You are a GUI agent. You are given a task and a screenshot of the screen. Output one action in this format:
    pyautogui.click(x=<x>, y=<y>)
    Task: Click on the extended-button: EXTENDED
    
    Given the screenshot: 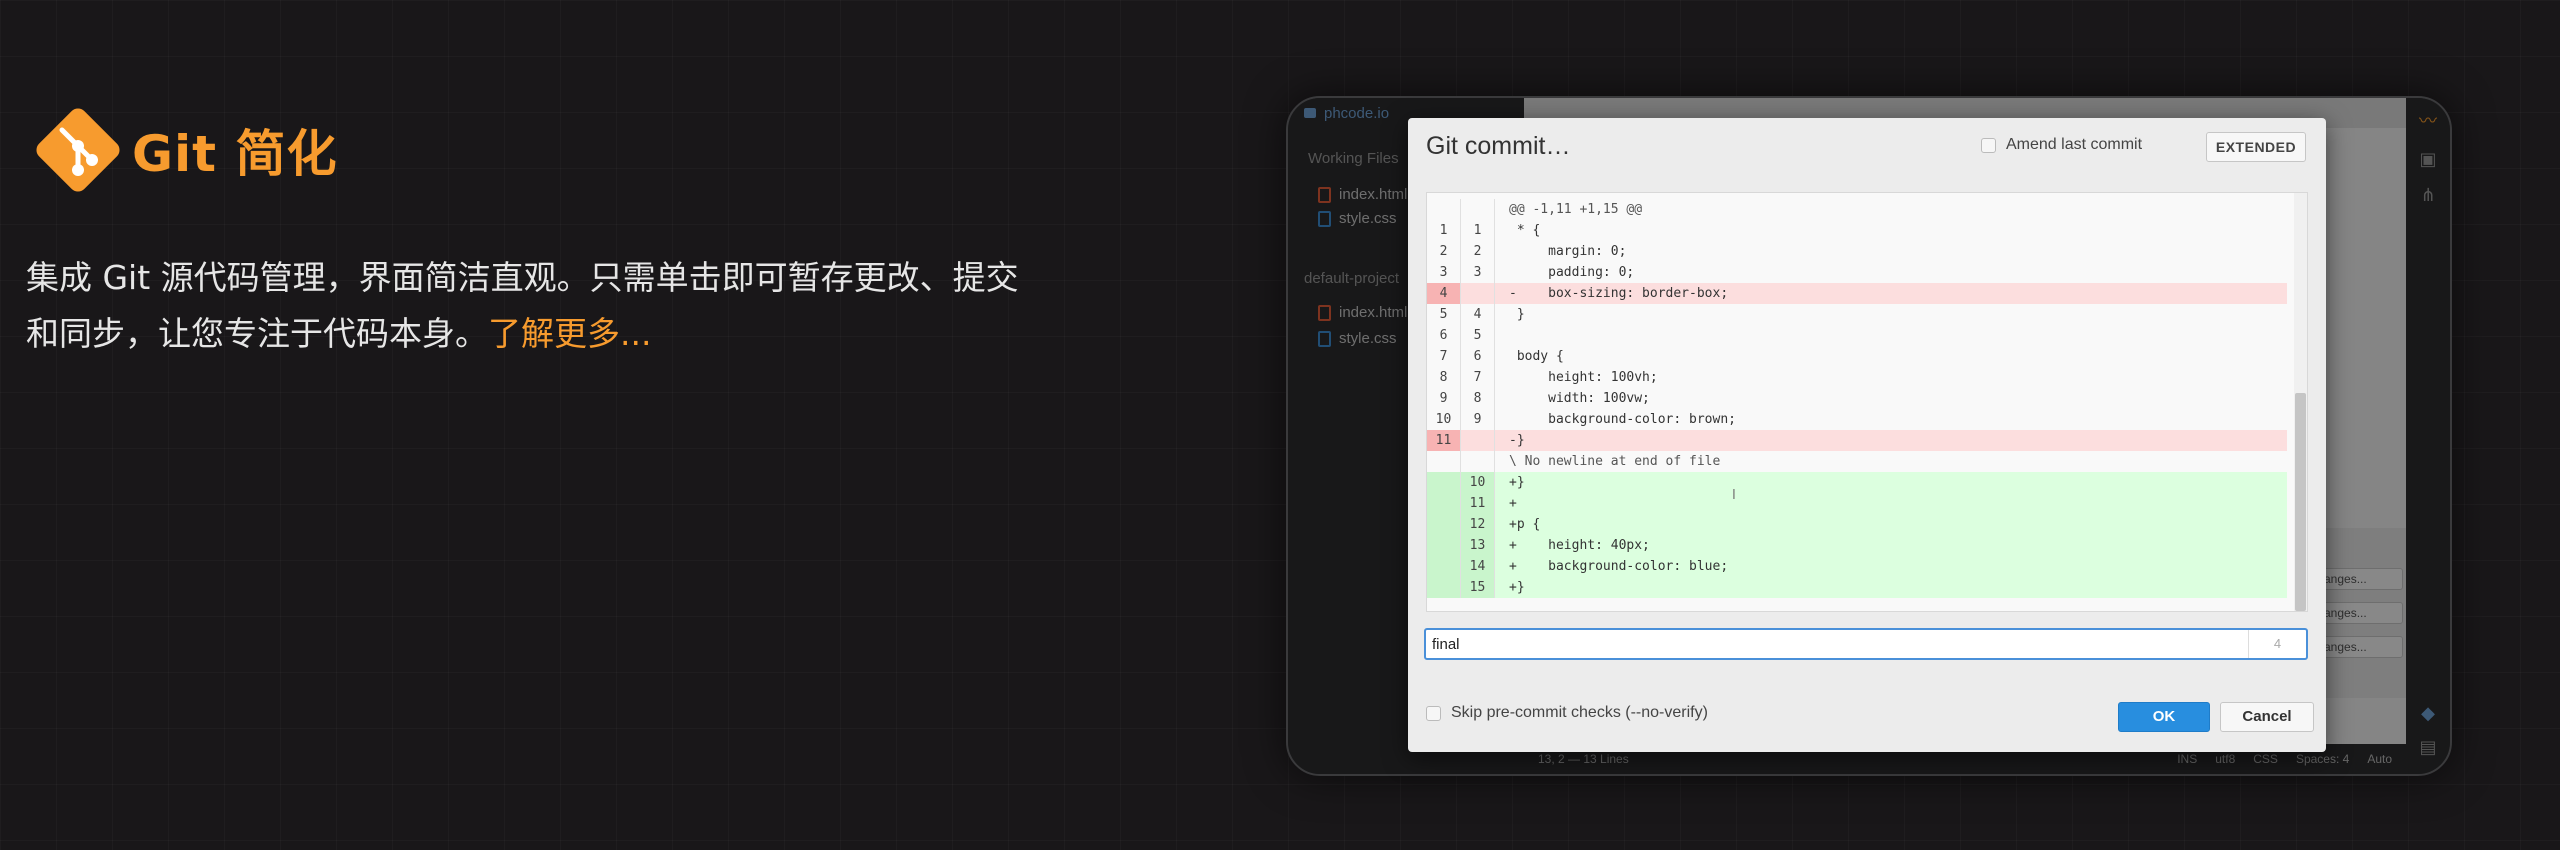 What is the action you would take?
    pyautogui.click(x=2256, y=147)
    